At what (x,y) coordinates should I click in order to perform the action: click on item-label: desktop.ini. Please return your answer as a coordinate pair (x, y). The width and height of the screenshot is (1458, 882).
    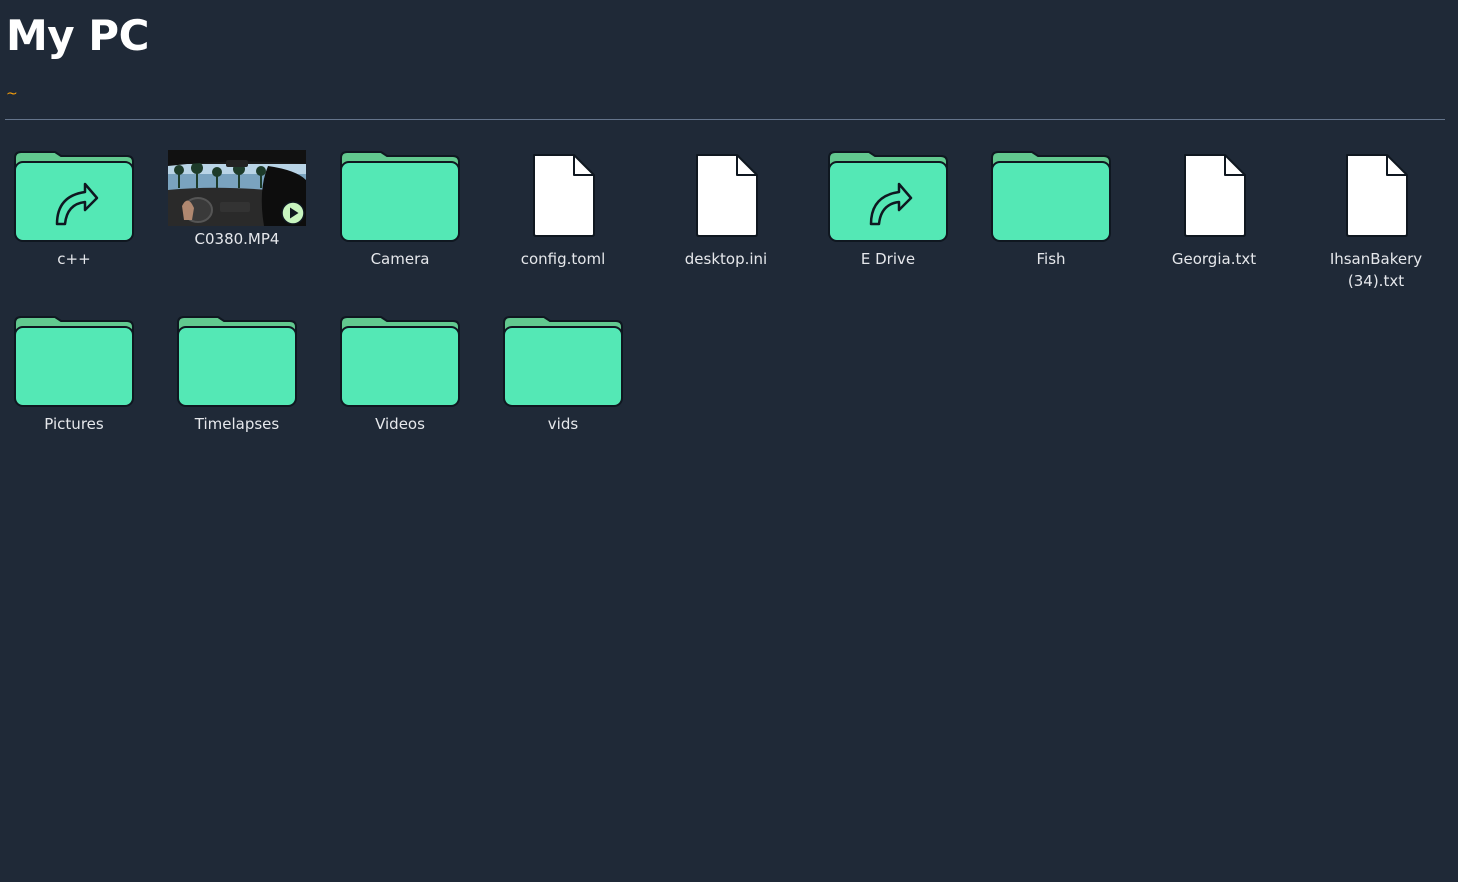
    Looking at the image, I should click on (726, 259).